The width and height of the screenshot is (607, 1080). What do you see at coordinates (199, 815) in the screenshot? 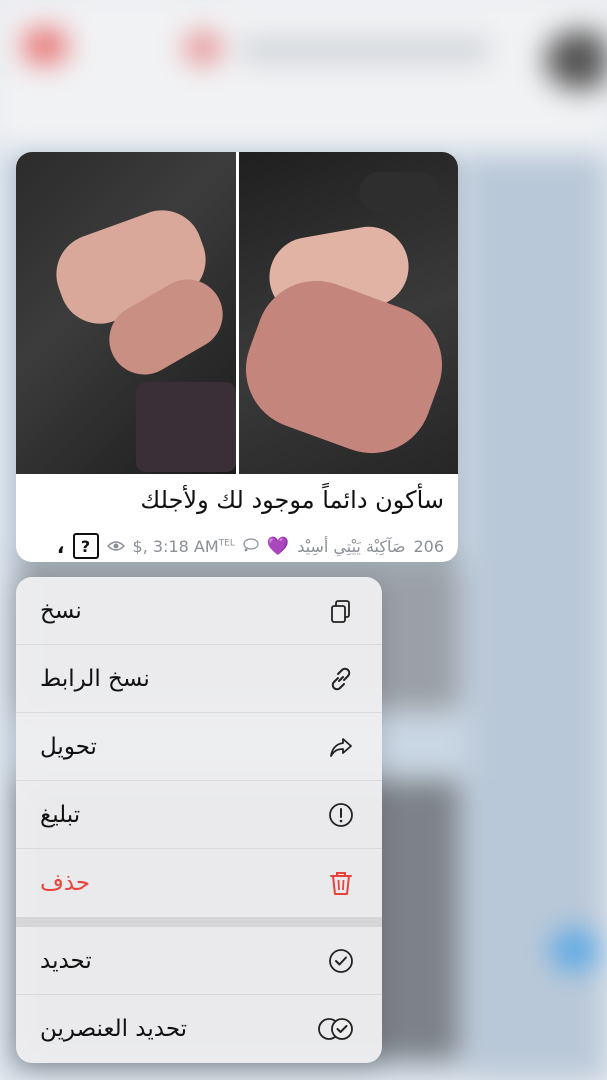
I see `menu-item-report: تبليغ` at bounding box center [199, 815].